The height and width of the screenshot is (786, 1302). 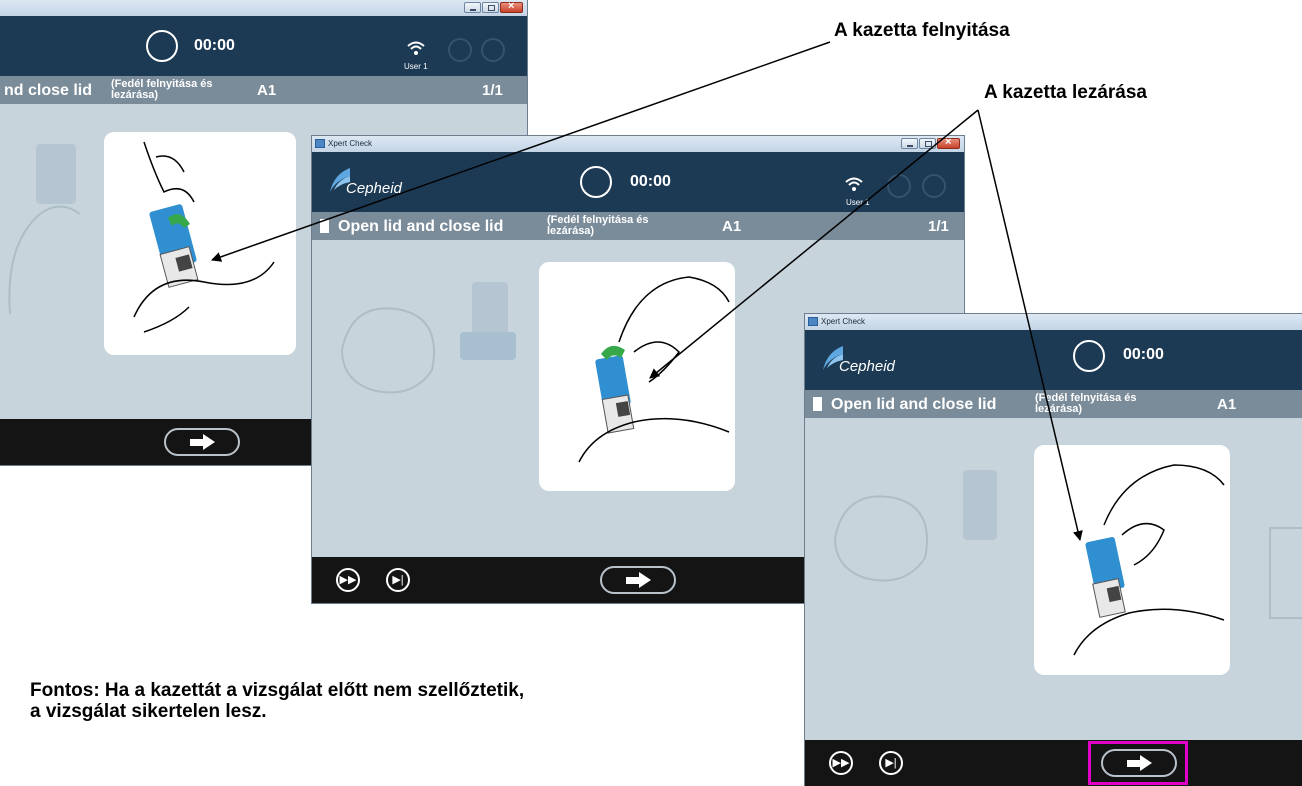 I want to click on note-line-2: a vizsgálat sikertelen lesz., so click(x=148, y=711).